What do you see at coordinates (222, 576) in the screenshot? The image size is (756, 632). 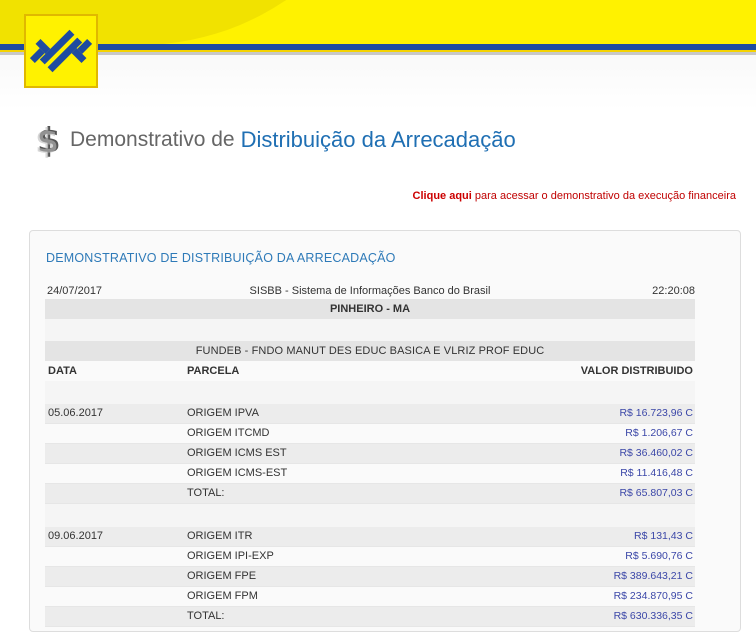 I see `row-parcel: ORIGEM FPE` at bounding box center [222, 576].